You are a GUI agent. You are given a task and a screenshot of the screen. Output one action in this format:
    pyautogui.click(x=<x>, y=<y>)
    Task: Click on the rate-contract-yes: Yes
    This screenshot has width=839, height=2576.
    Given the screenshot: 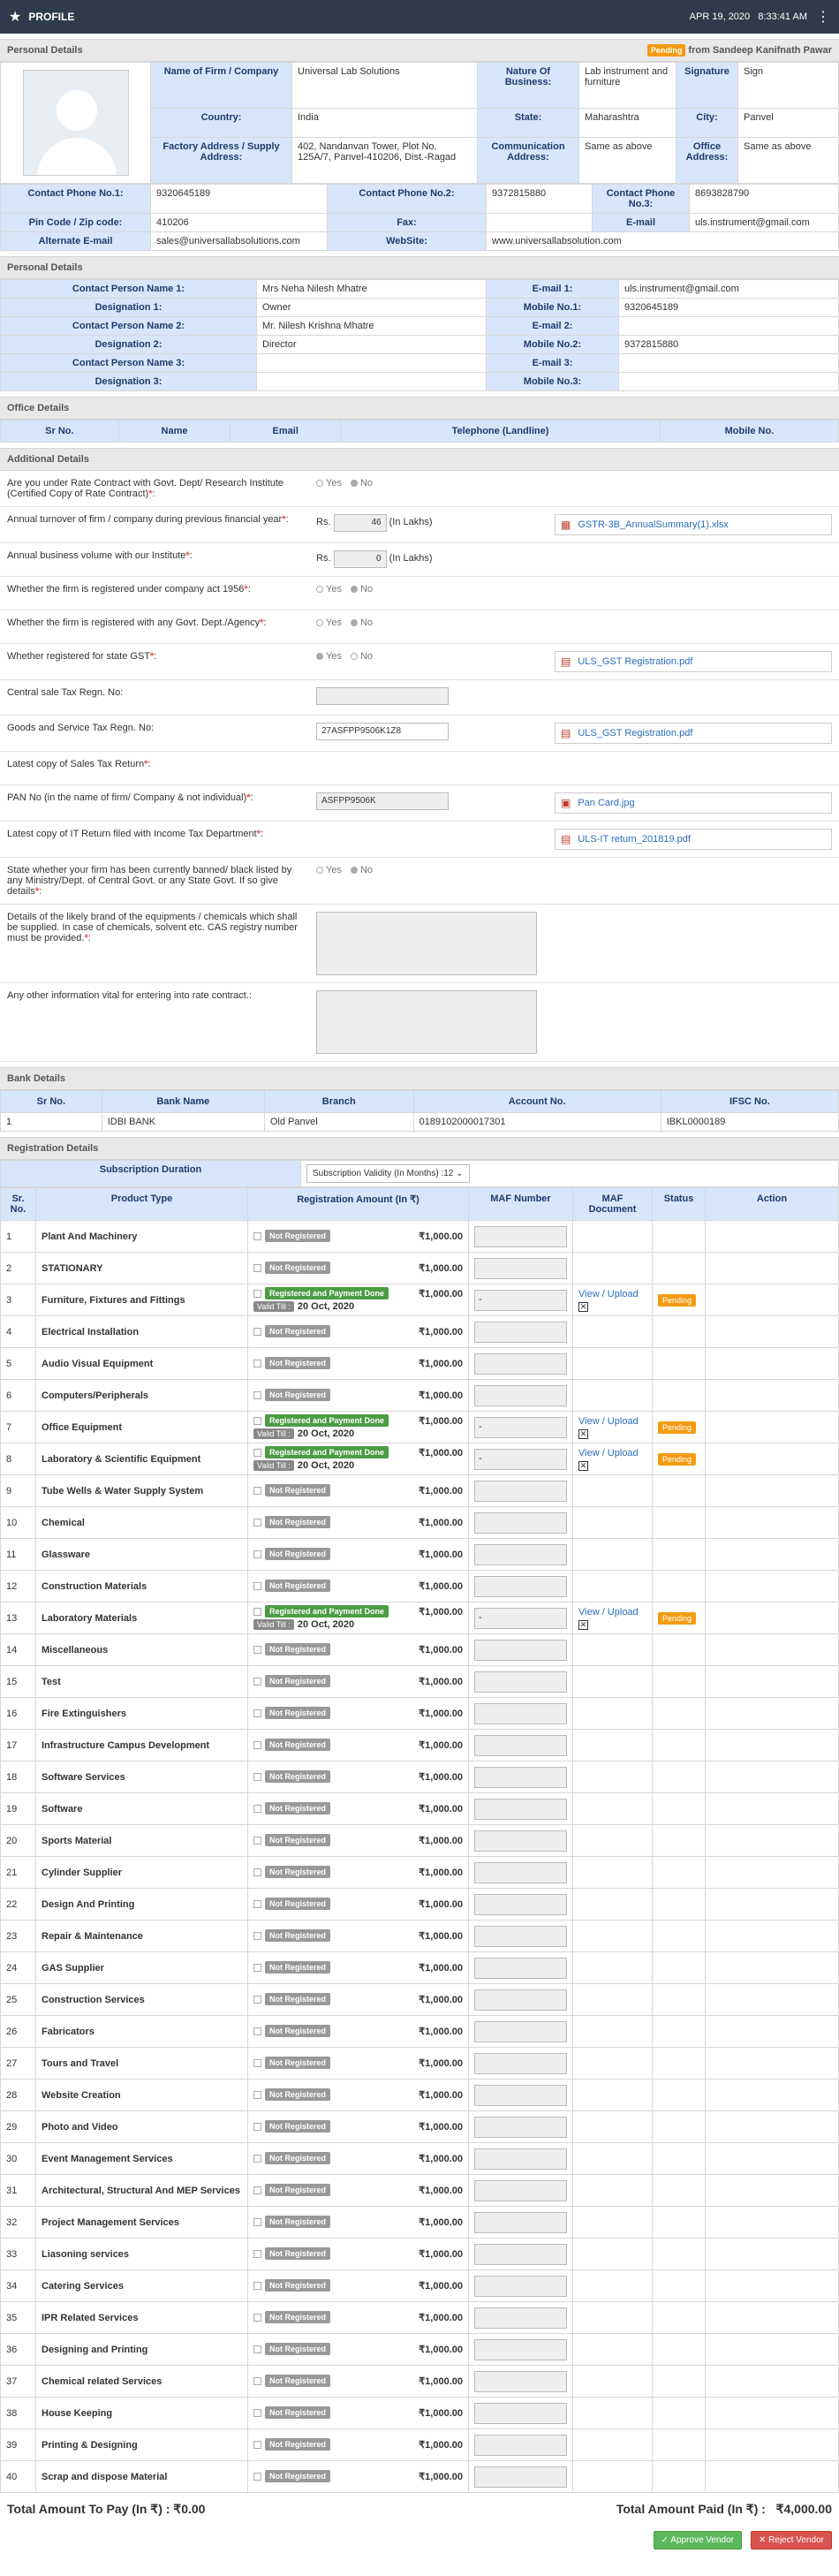 What is the action you would take?
    pyautogui.click(x=329, y=484)
    